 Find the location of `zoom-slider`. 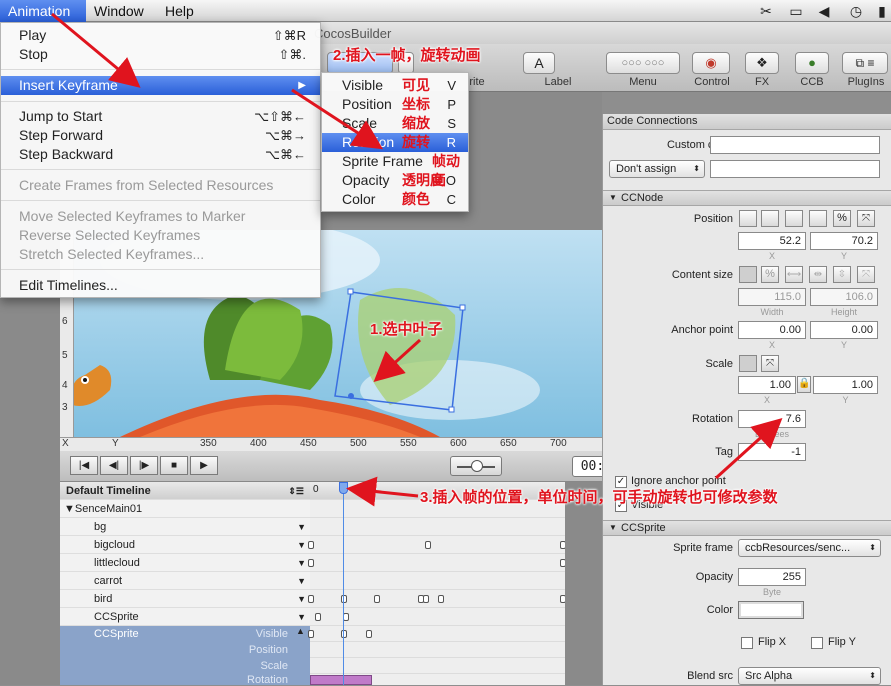

zoom-slider is located at coordinates (476, 466).